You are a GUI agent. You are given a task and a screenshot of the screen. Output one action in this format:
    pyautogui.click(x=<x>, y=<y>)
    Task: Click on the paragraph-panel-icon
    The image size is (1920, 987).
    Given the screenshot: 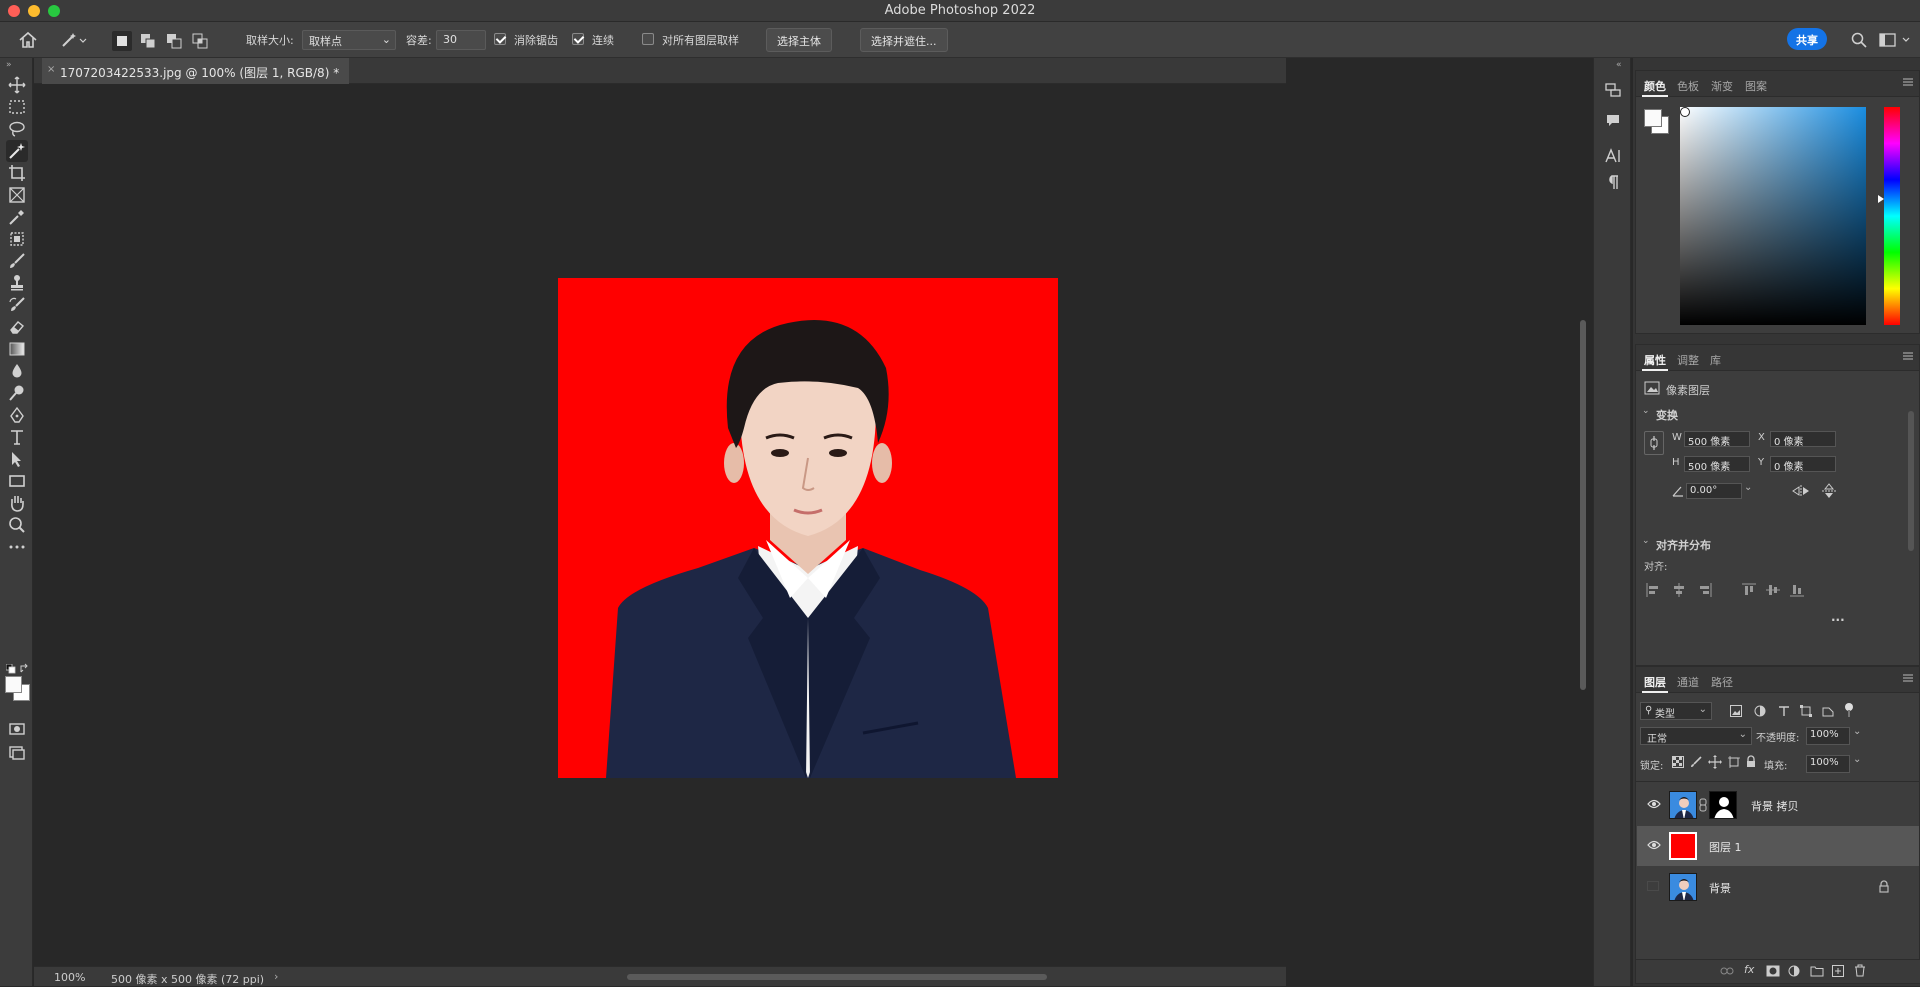 What is the action you would take?
    pyautogui.click(x=1613, y=182)
    